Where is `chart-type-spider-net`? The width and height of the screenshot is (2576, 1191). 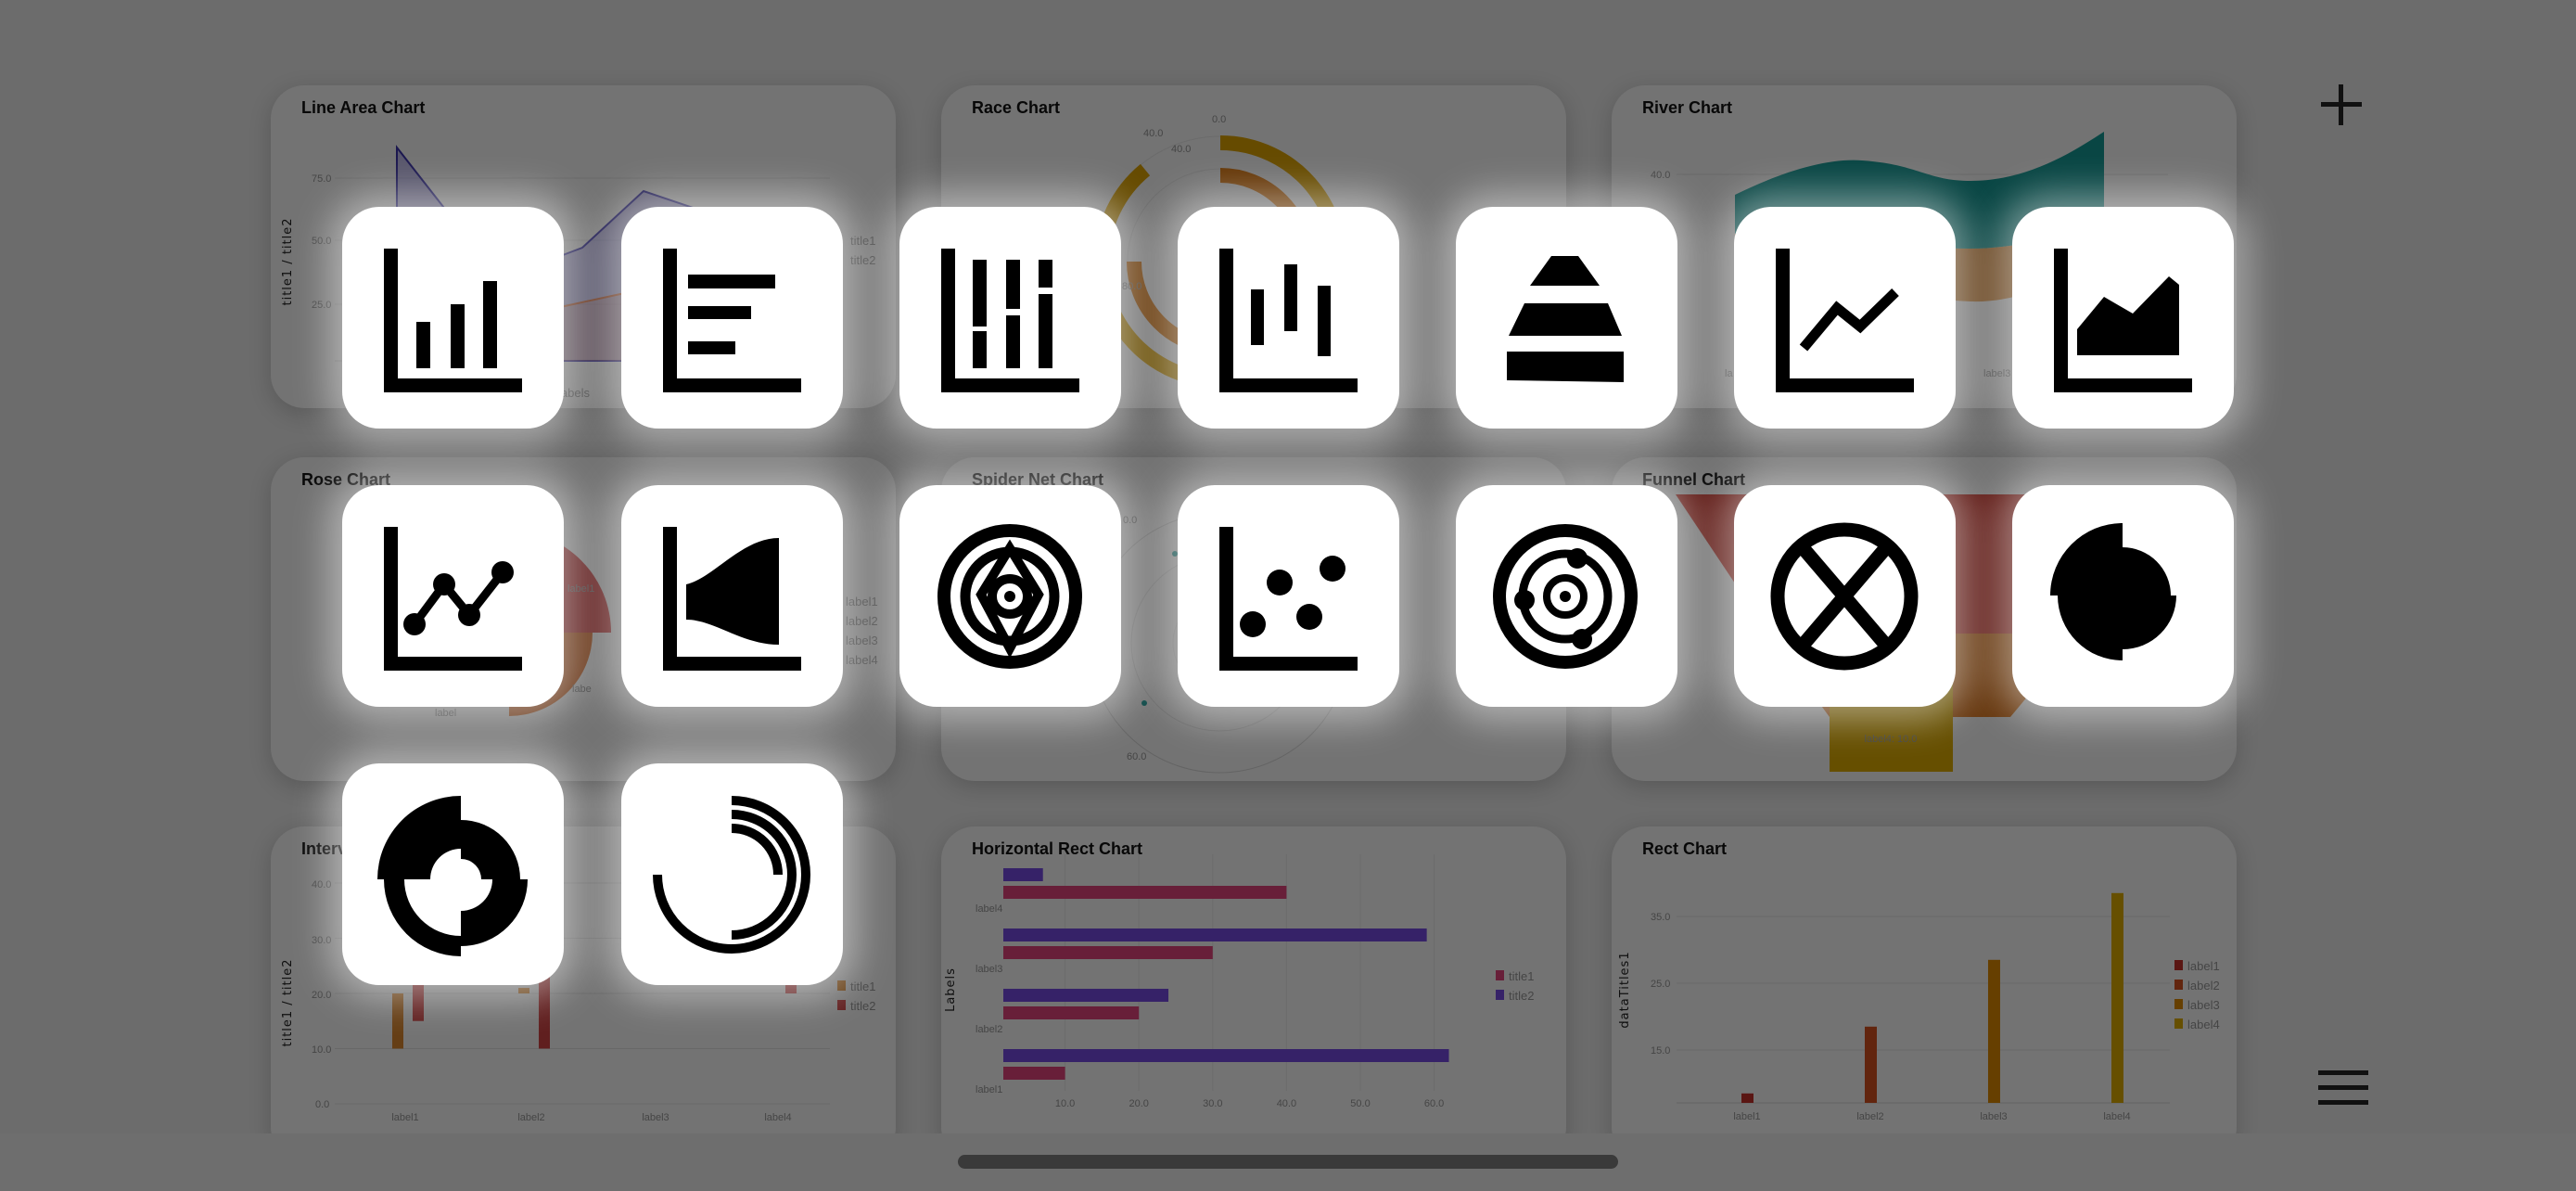 chart-type-spider-net is located at coordinates (1010, 596).